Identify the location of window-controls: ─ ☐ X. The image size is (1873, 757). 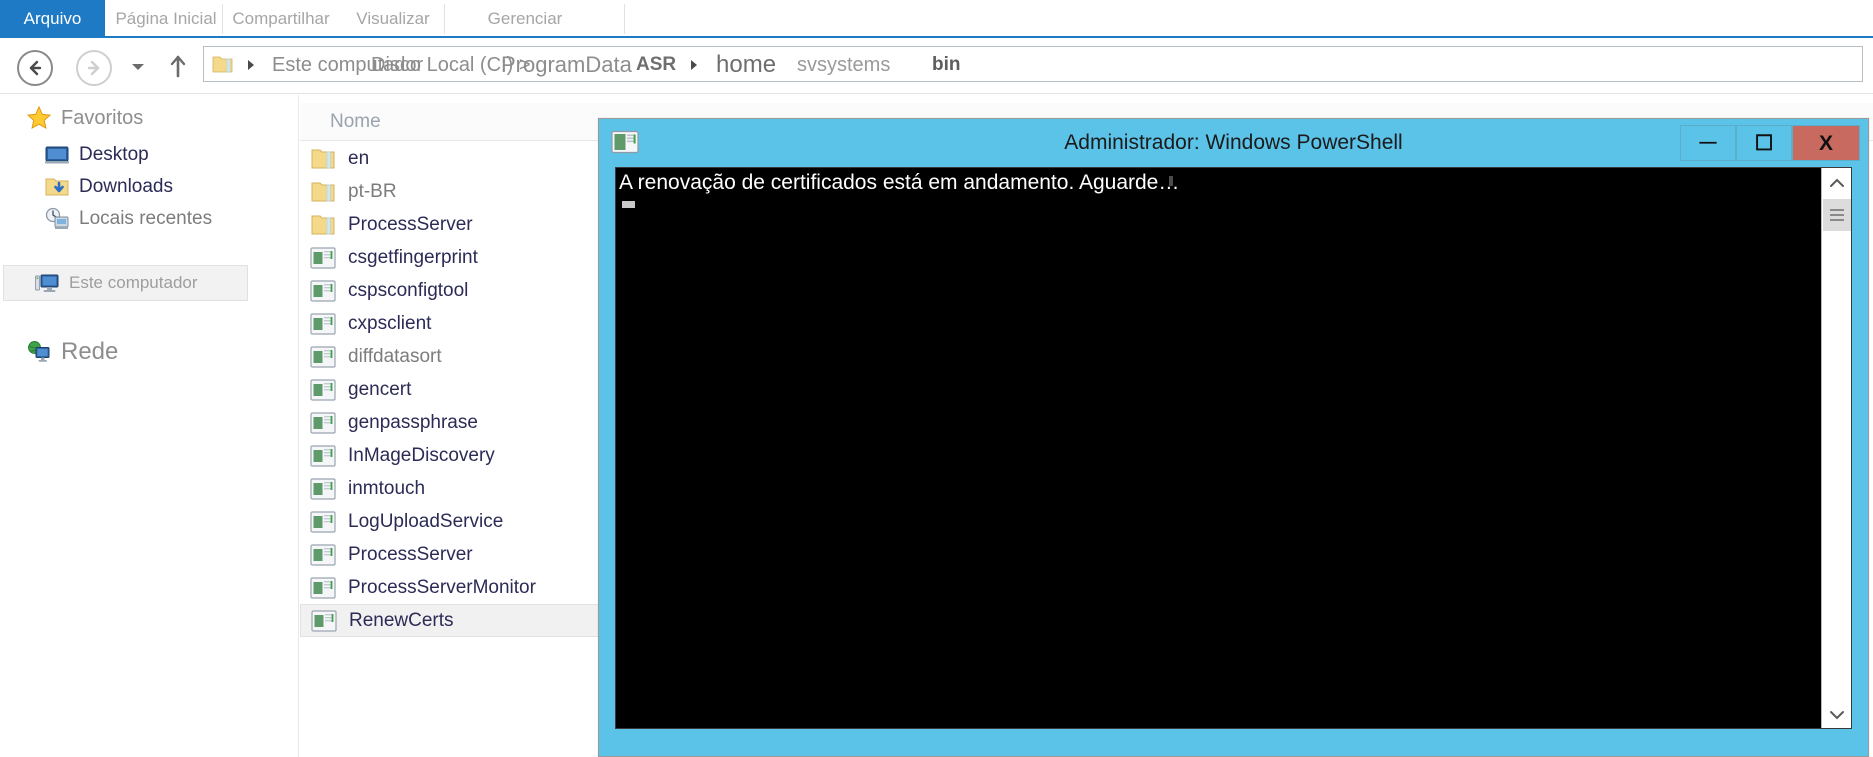
(1770, 143).